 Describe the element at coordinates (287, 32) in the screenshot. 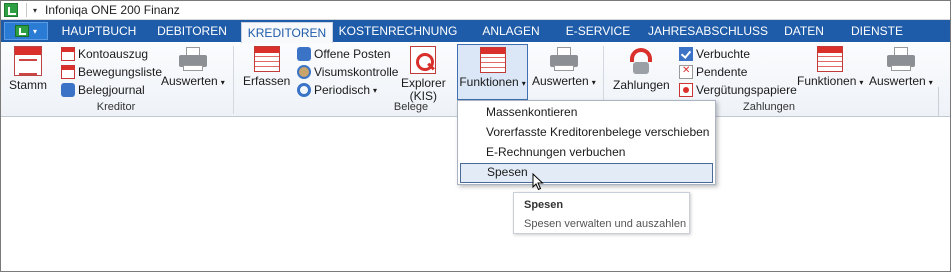

I see `tab-kreditoren: KREDITOREN` at that location.